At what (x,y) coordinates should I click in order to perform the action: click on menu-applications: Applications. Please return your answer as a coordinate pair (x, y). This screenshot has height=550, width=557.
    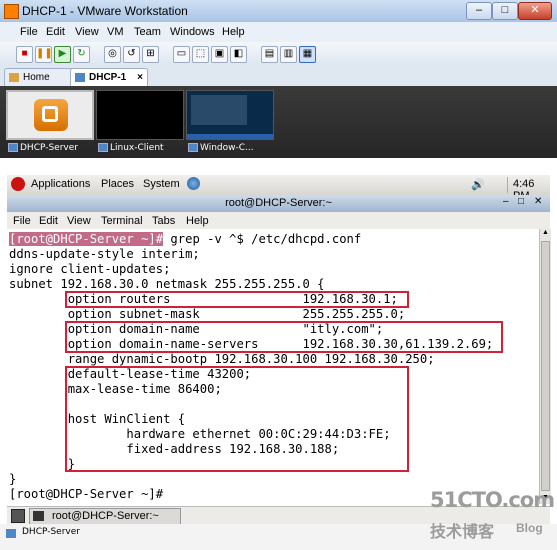
    Looking at the image, I should click on (60, 184).